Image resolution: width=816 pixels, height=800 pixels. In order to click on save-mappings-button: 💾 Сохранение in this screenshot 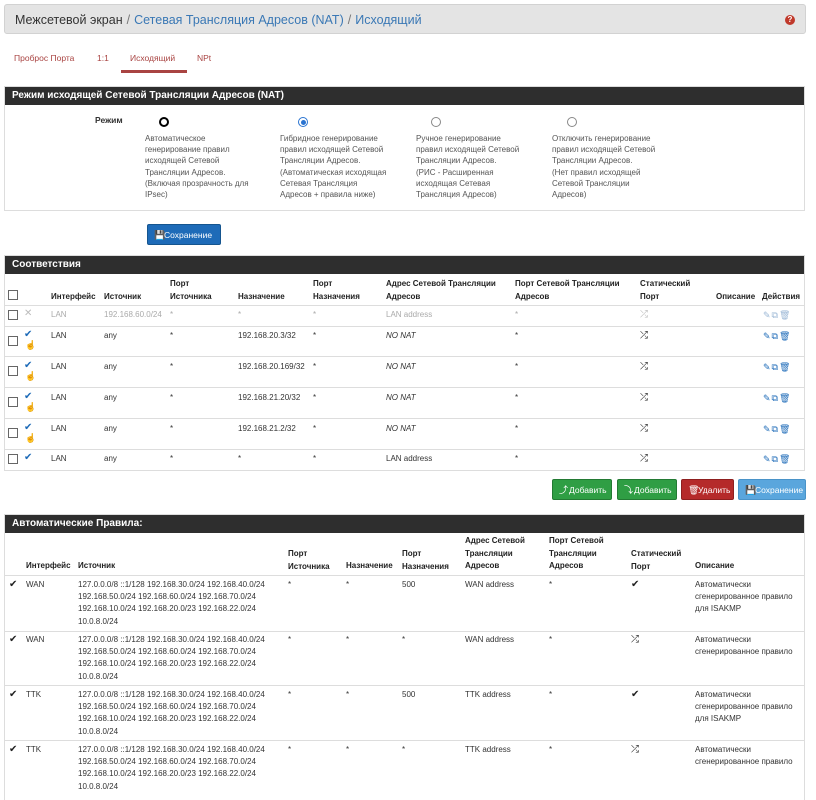, I will do `click(772, 489)`.